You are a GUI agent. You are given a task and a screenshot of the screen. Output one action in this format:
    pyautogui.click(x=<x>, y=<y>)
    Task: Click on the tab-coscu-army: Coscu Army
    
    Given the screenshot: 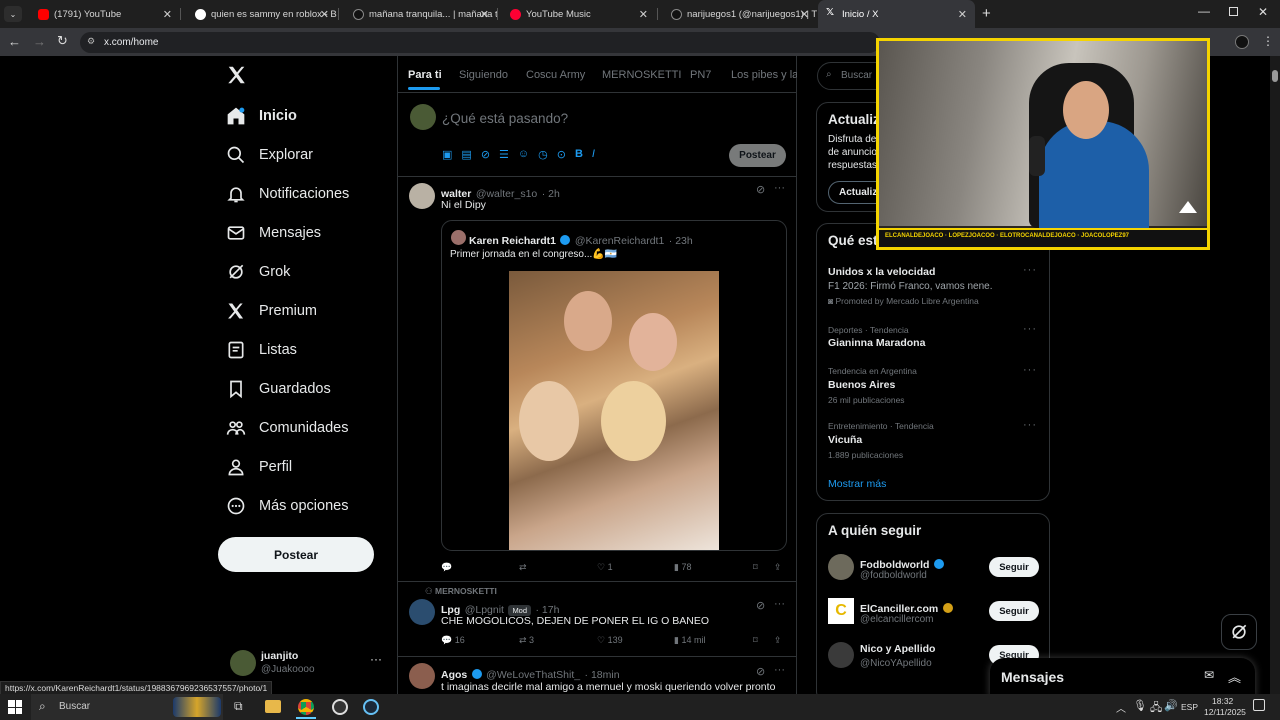 What is the action you would take?
    pyautogui.click(x=555, y=75)
    